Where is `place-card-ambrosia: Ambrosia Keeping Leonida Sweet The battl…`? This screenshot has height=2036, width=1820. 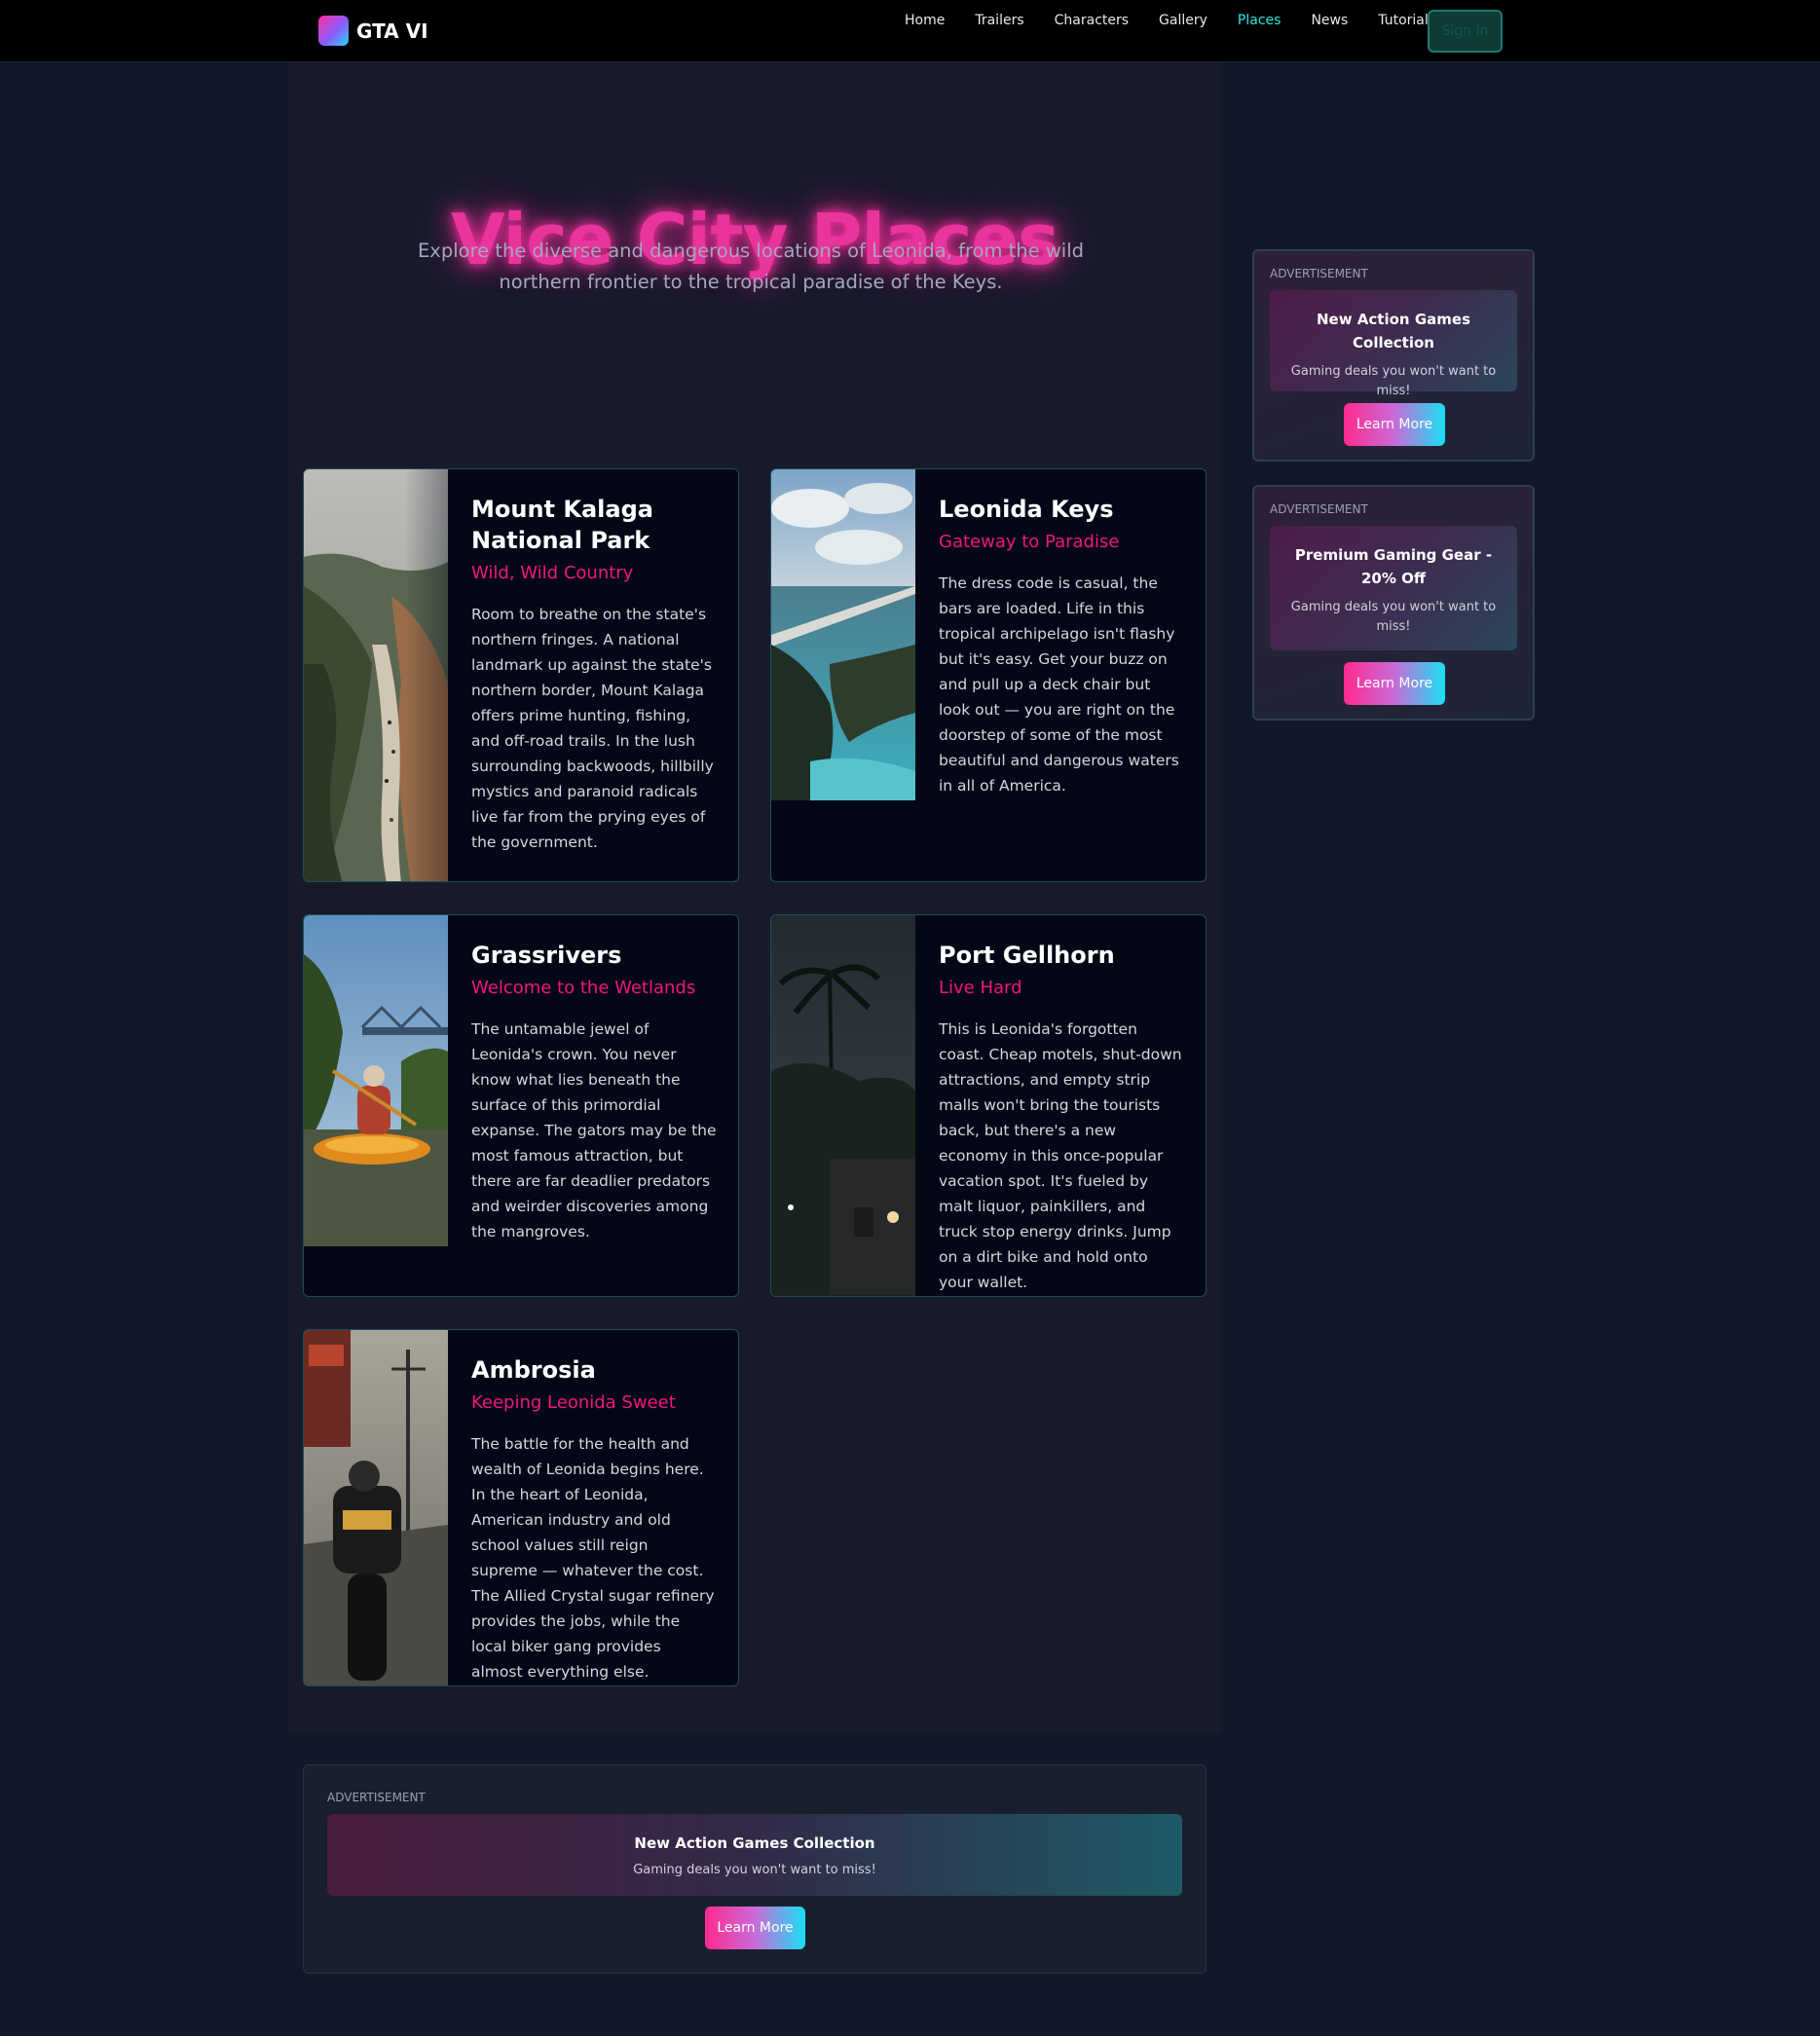 place-card-ambrosia: Ambrosia Keeping Leonida Sweet The battl… is located at coordinates (521, 1507).